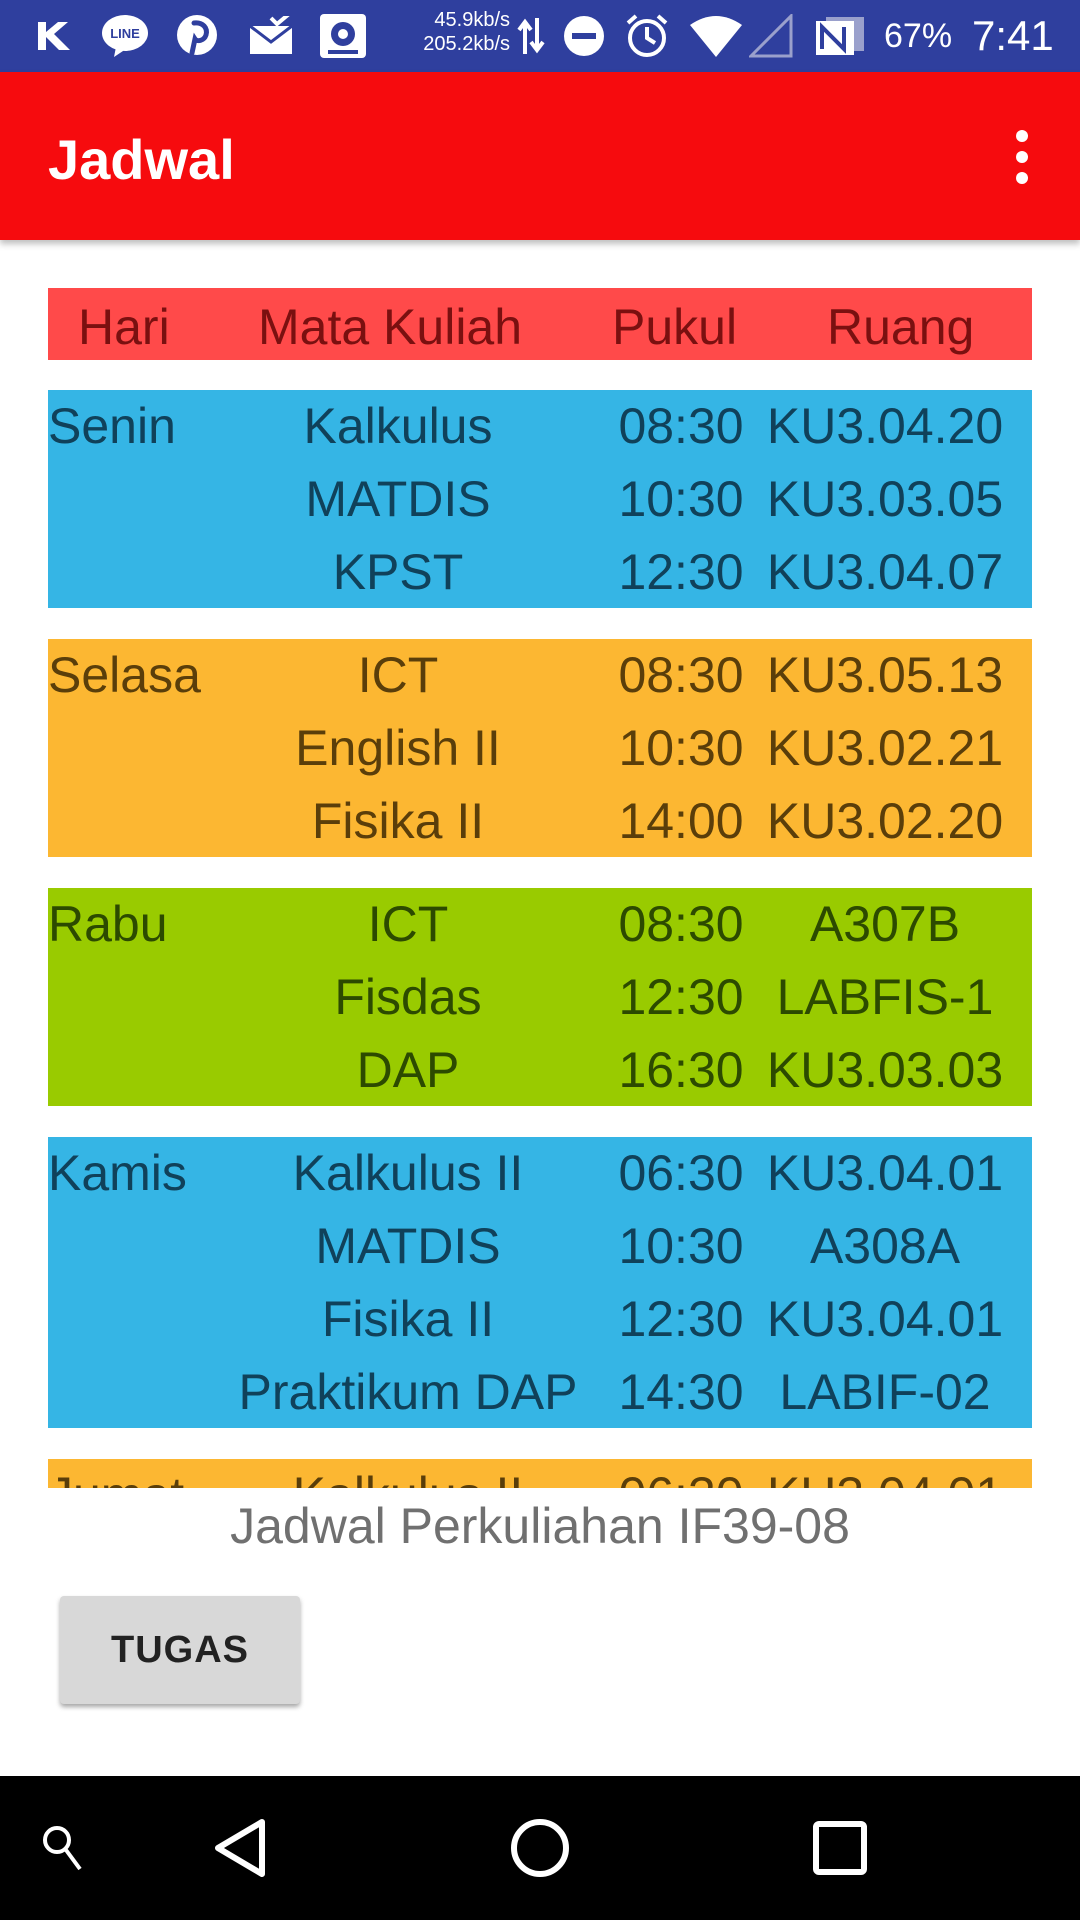 This screenshot has width=1080, height=1920. What do you see at coordinates (540, 821) in the screenshot?
I see `table-row: Fisika II 14:00 KU3.02.20` at bounding box center [540, 821].